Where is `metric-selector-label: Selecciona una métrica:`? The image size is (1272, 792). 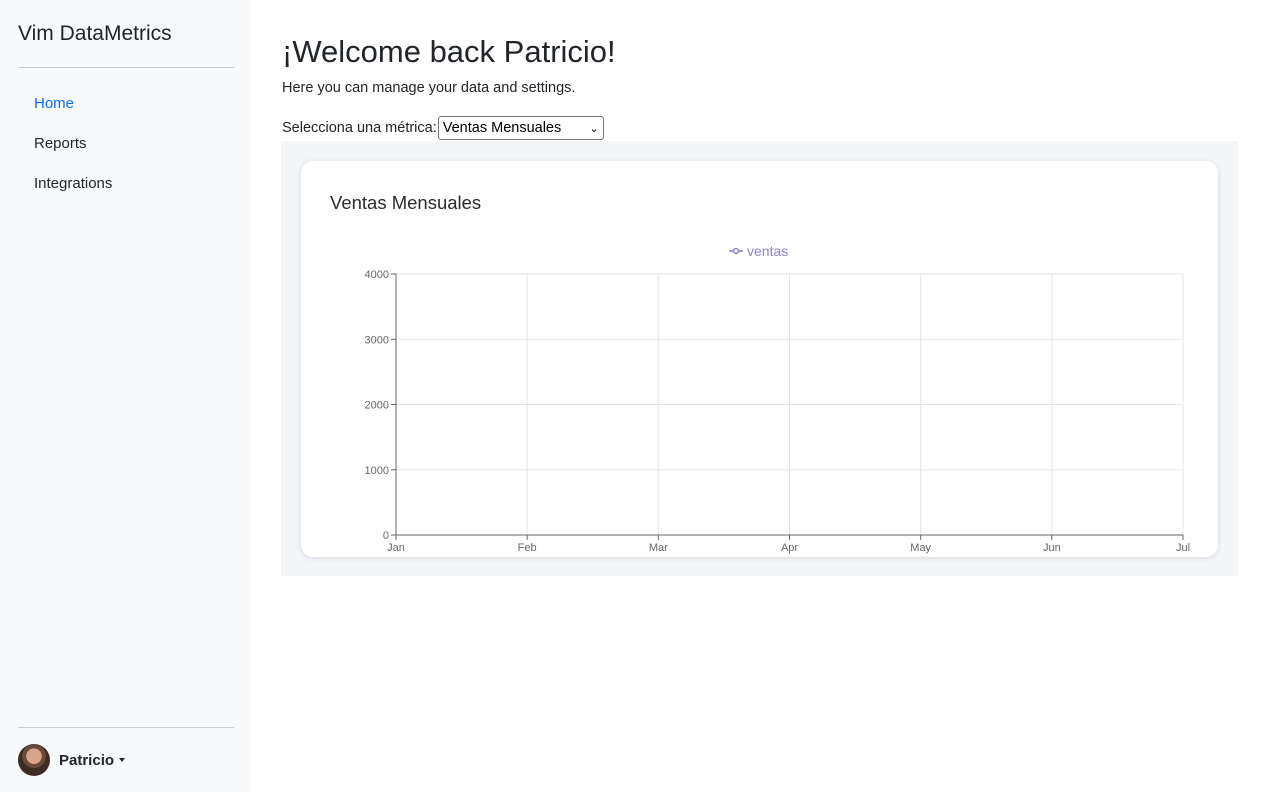 metric-selector-label: Selecciona una métrica: is located at coordinates (359, 128).